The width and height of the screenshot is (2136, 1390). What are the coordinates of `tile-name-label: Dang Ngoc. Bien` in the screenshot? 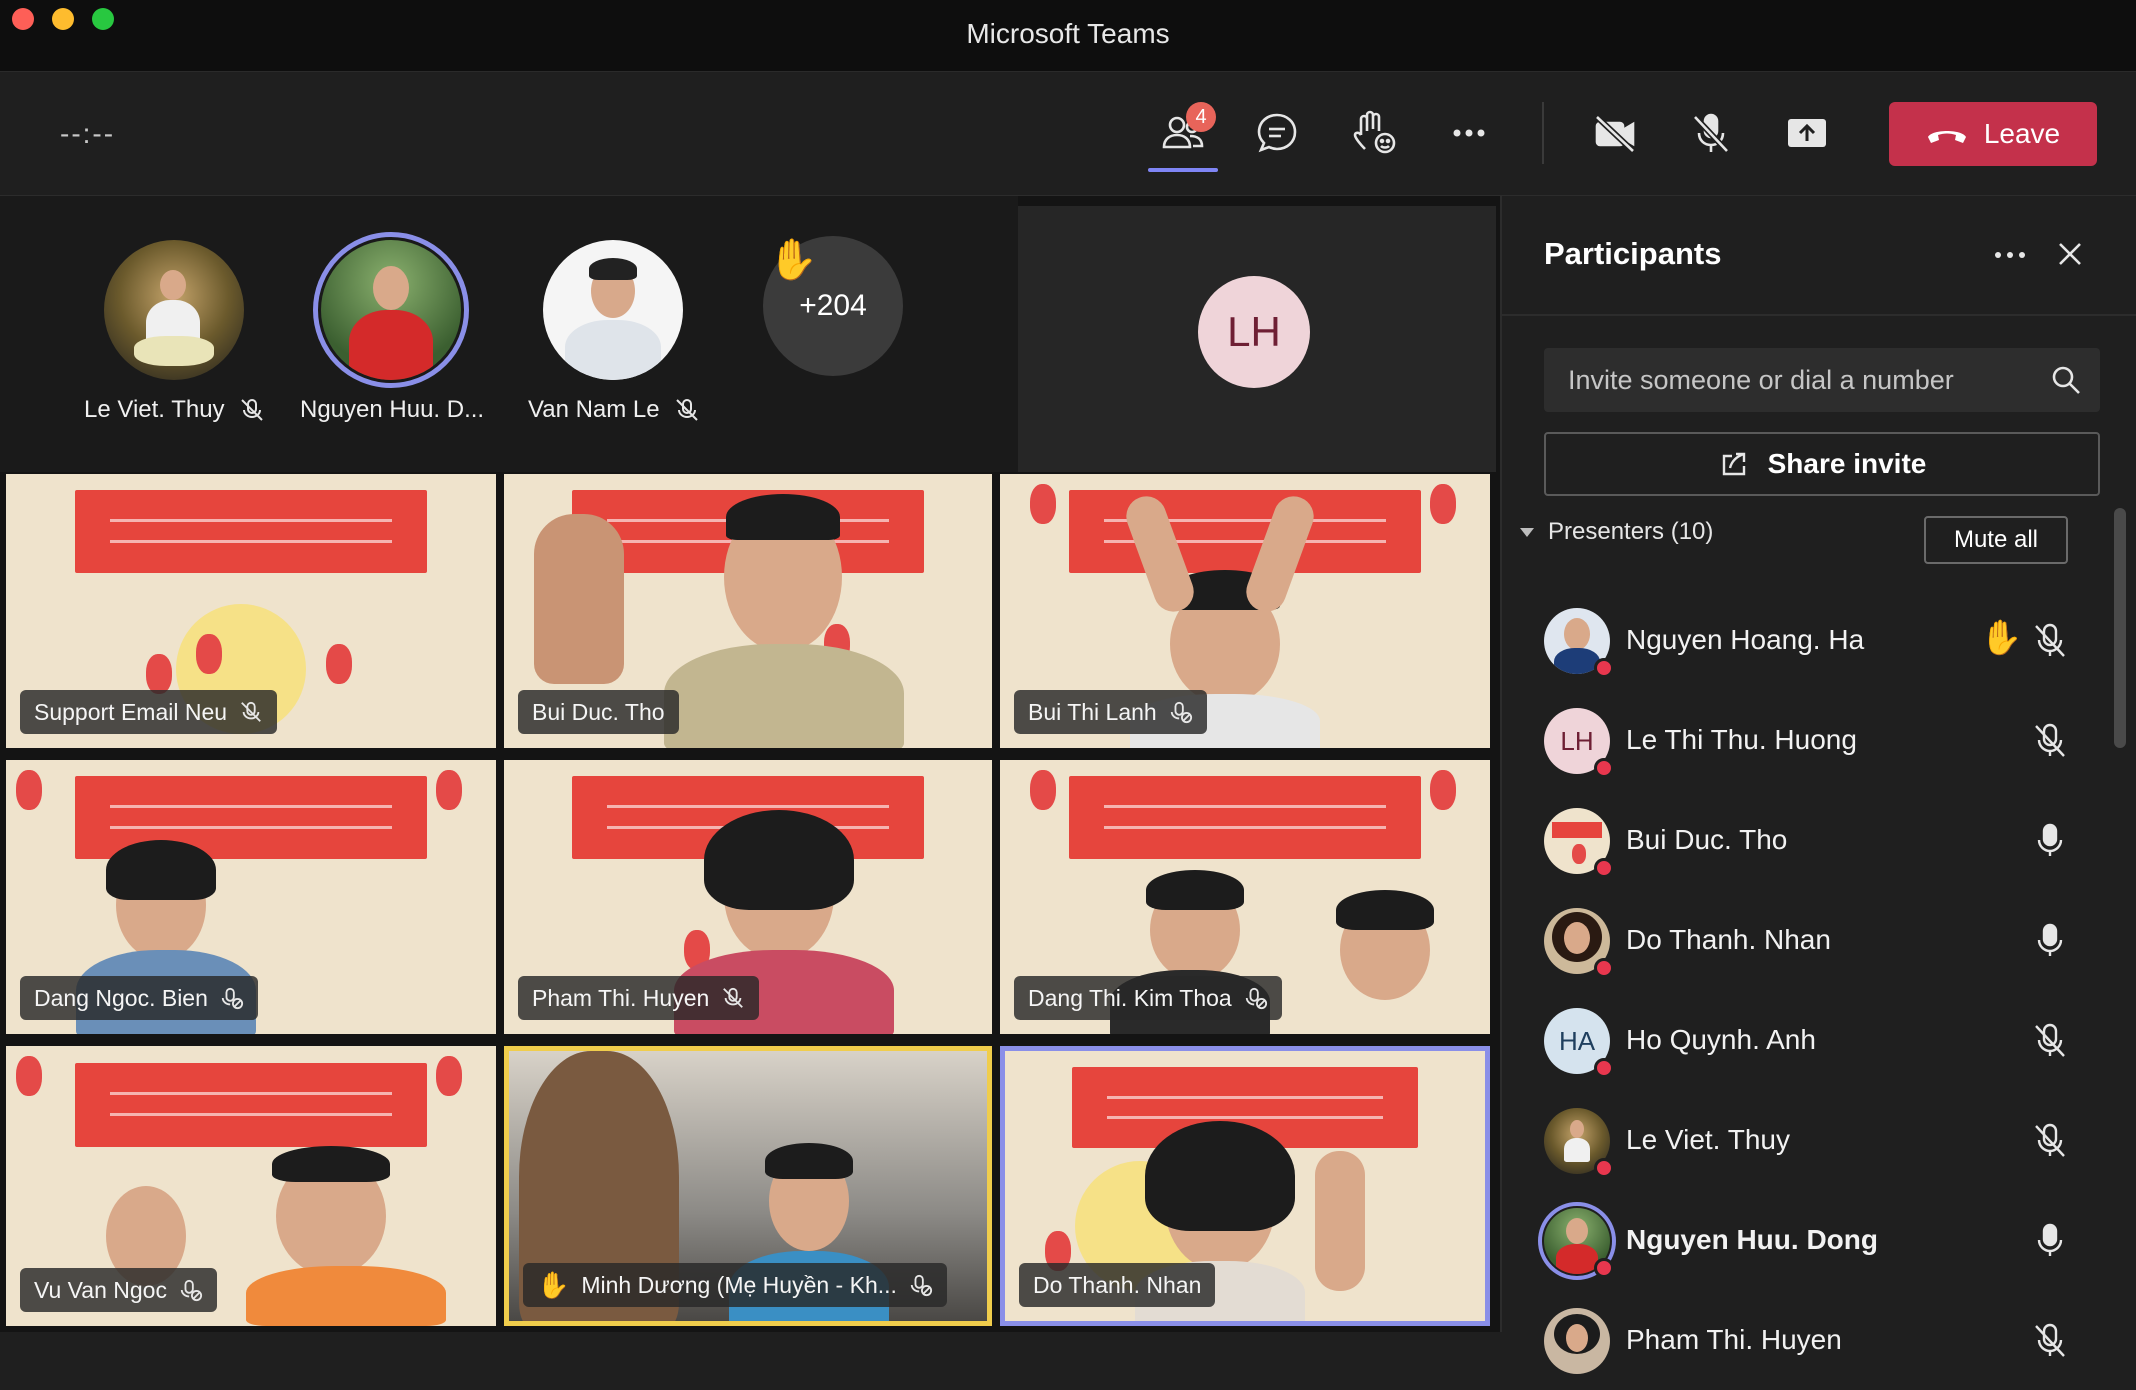 It's located at (139, 998).